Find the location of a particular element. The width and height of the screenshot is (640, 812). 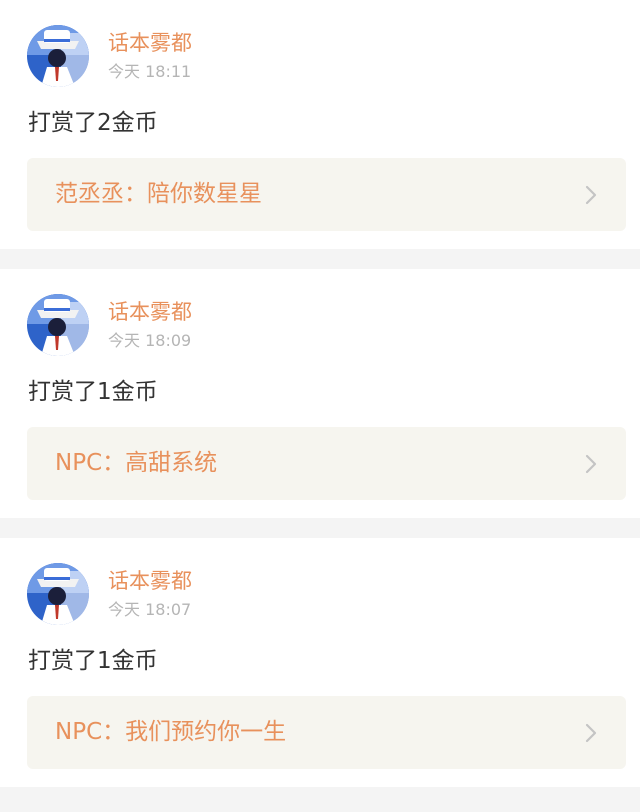

timestamp: 今天 18:11 is located at coordinates (150, 71).